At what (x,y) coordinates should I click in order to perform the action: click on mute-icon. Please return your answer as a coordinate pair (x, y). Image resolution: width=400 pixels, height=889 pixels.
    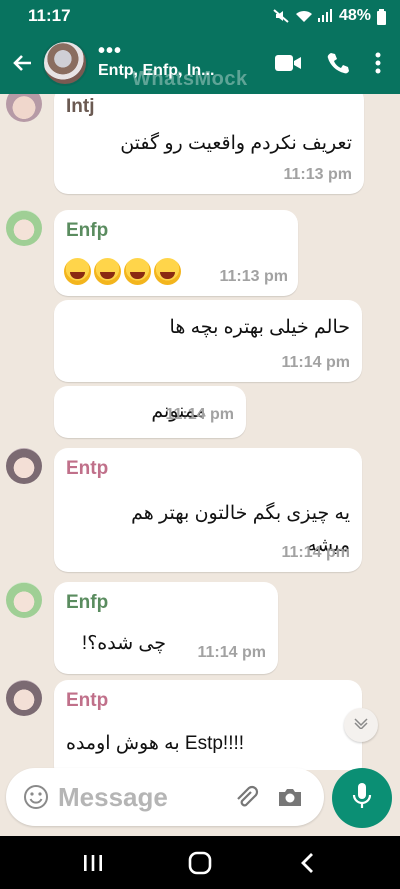
    Looking at the image, I should click on (281, 16).